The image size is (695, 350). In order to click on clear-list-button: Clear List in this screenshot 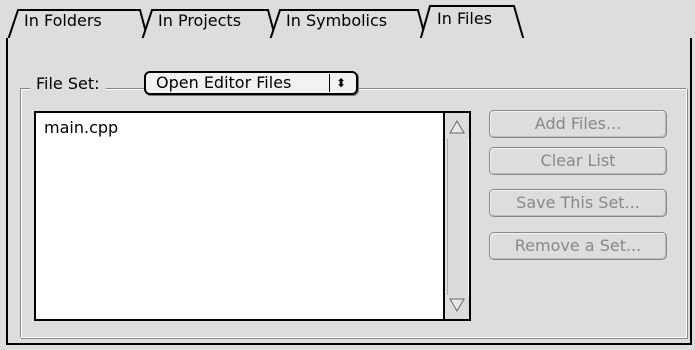, I will do `click(578, 161)`.